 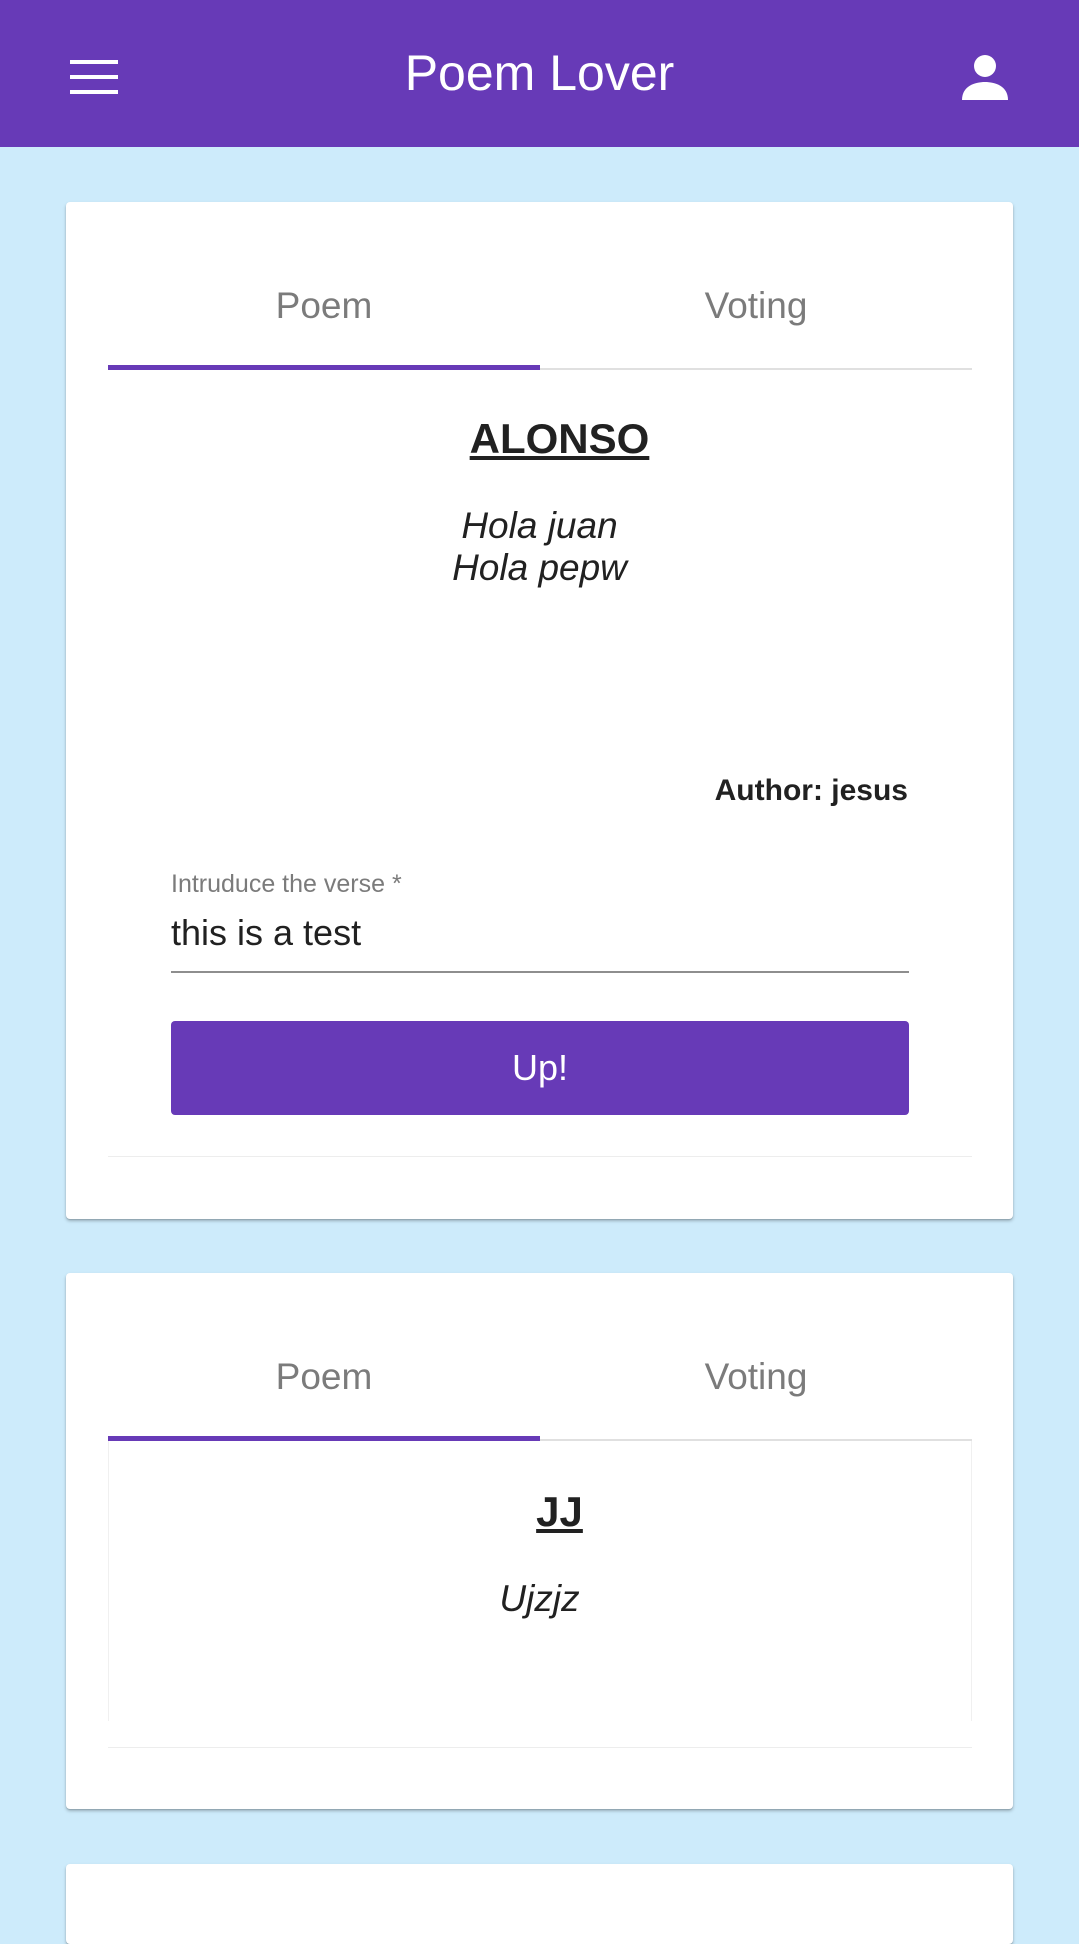 I want to click on active-tab-indicator, so click(x=324, y=367).